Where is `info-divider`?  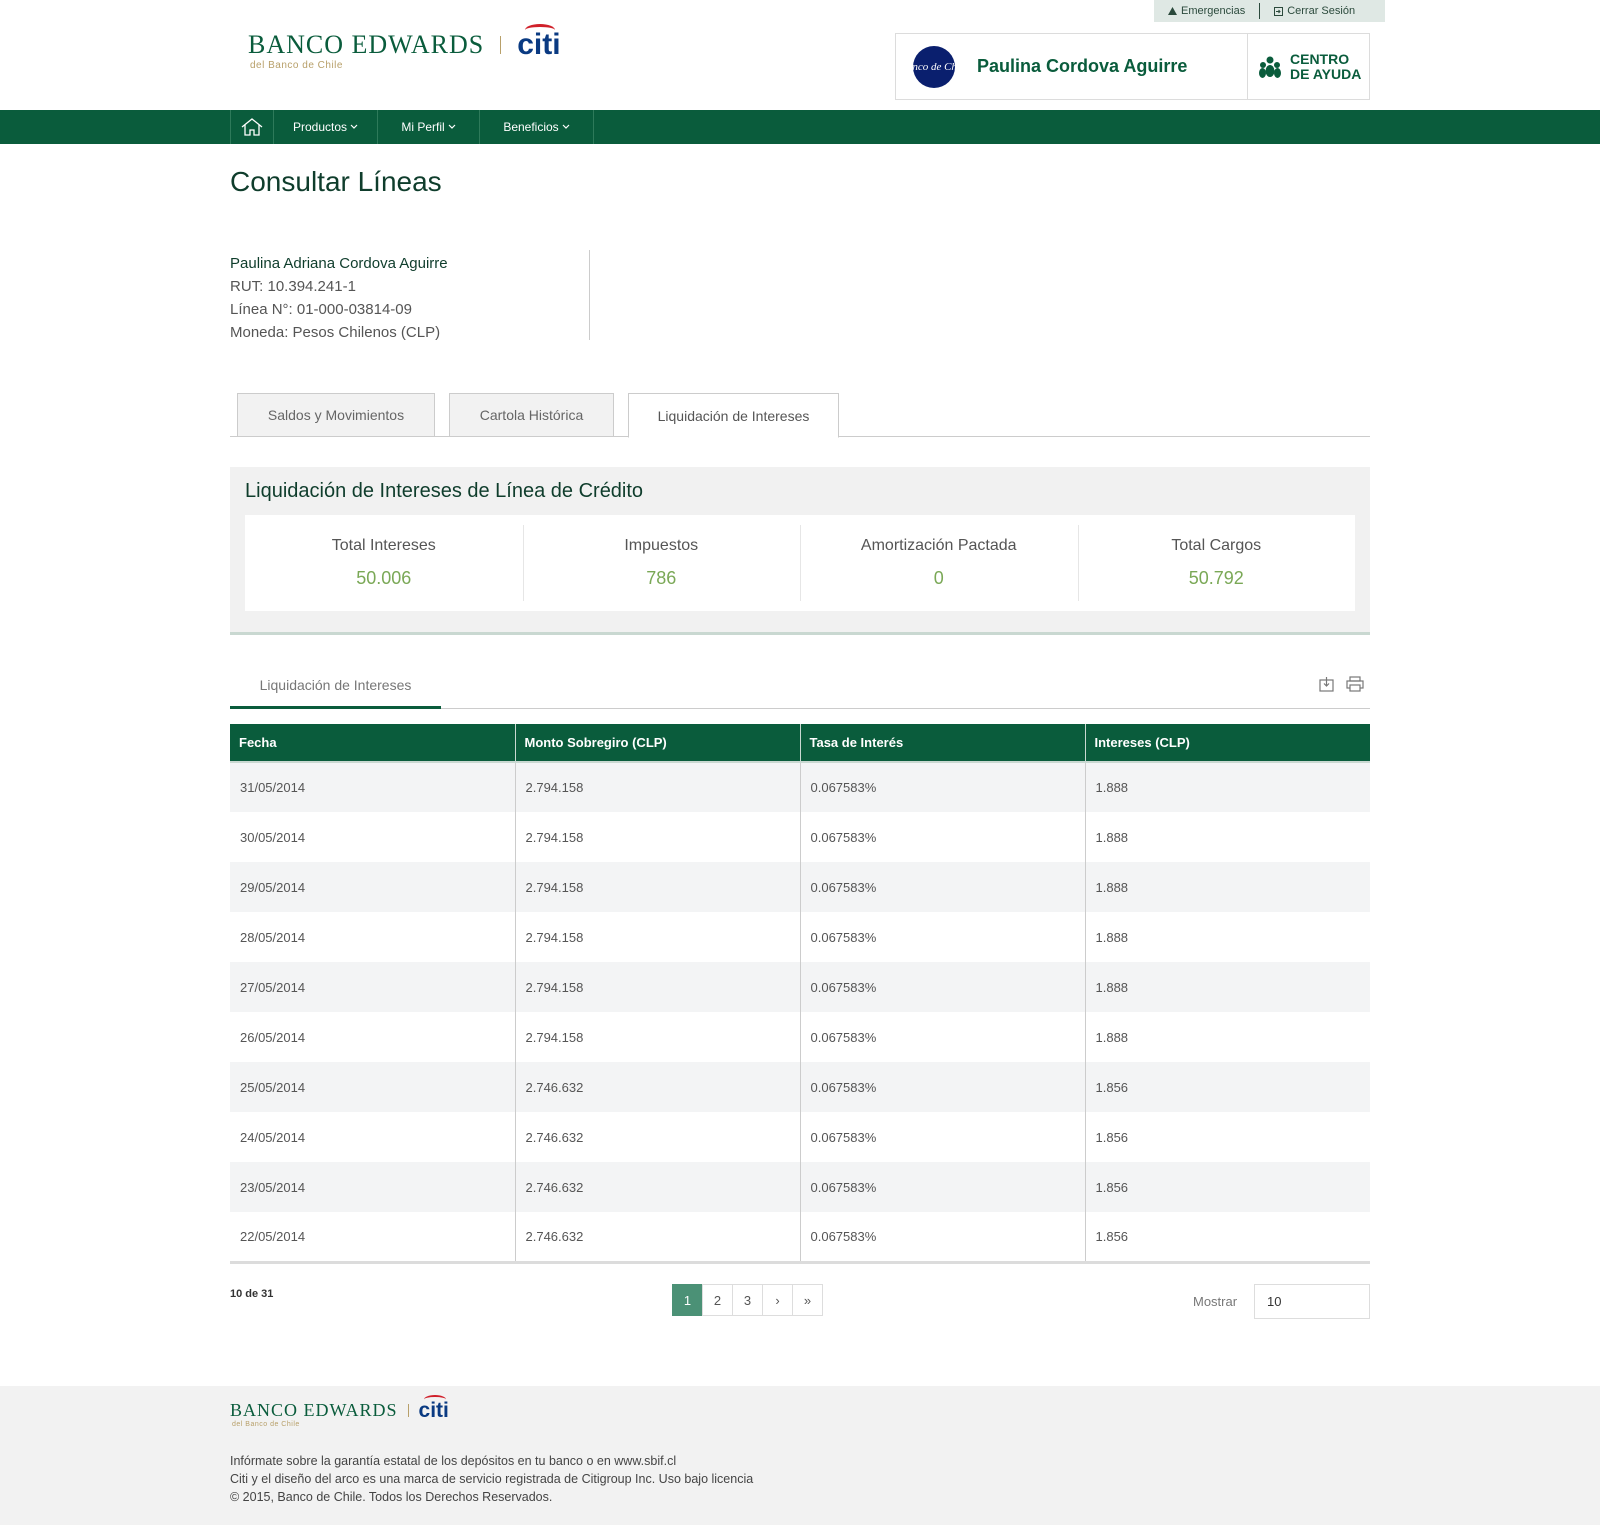
info-divider is located at coordinates (589, 295).